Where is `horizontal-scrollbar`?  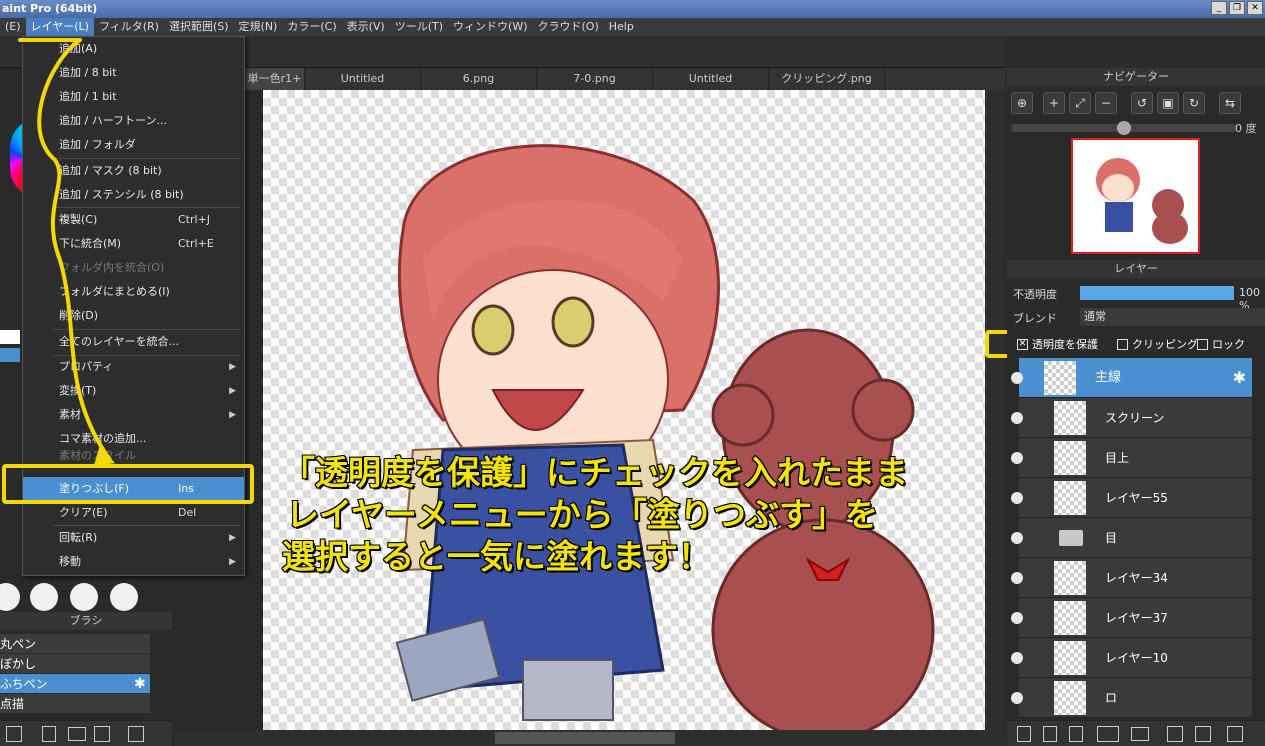 horizontal-scrollbar is located at coordinates (590, 738).